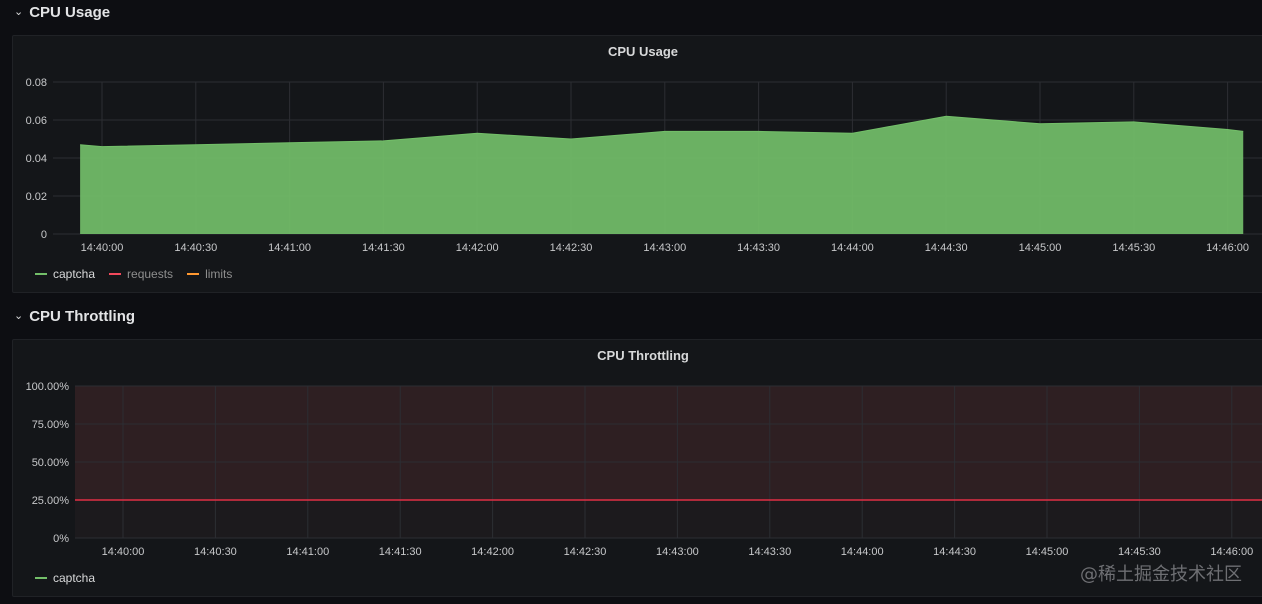  What do you see at coordinates (61, 539) in the screenshot?
I see `y-tick-label: 0%` at bounding box center [61, 539].